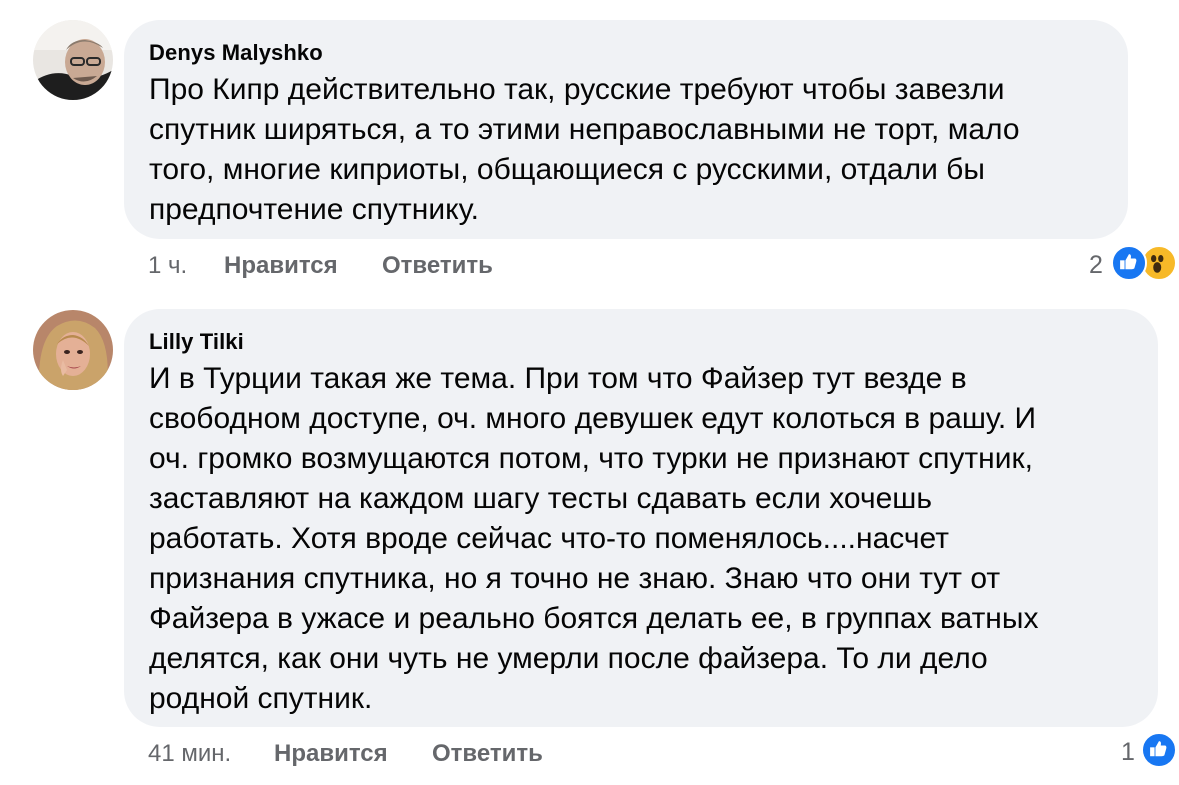 The image size is (1179, 785). What do you see at coordinates (196, 342) in the screenshot?
I see `comment-author: Lilly Tilki` at bounding box center [196, 342].